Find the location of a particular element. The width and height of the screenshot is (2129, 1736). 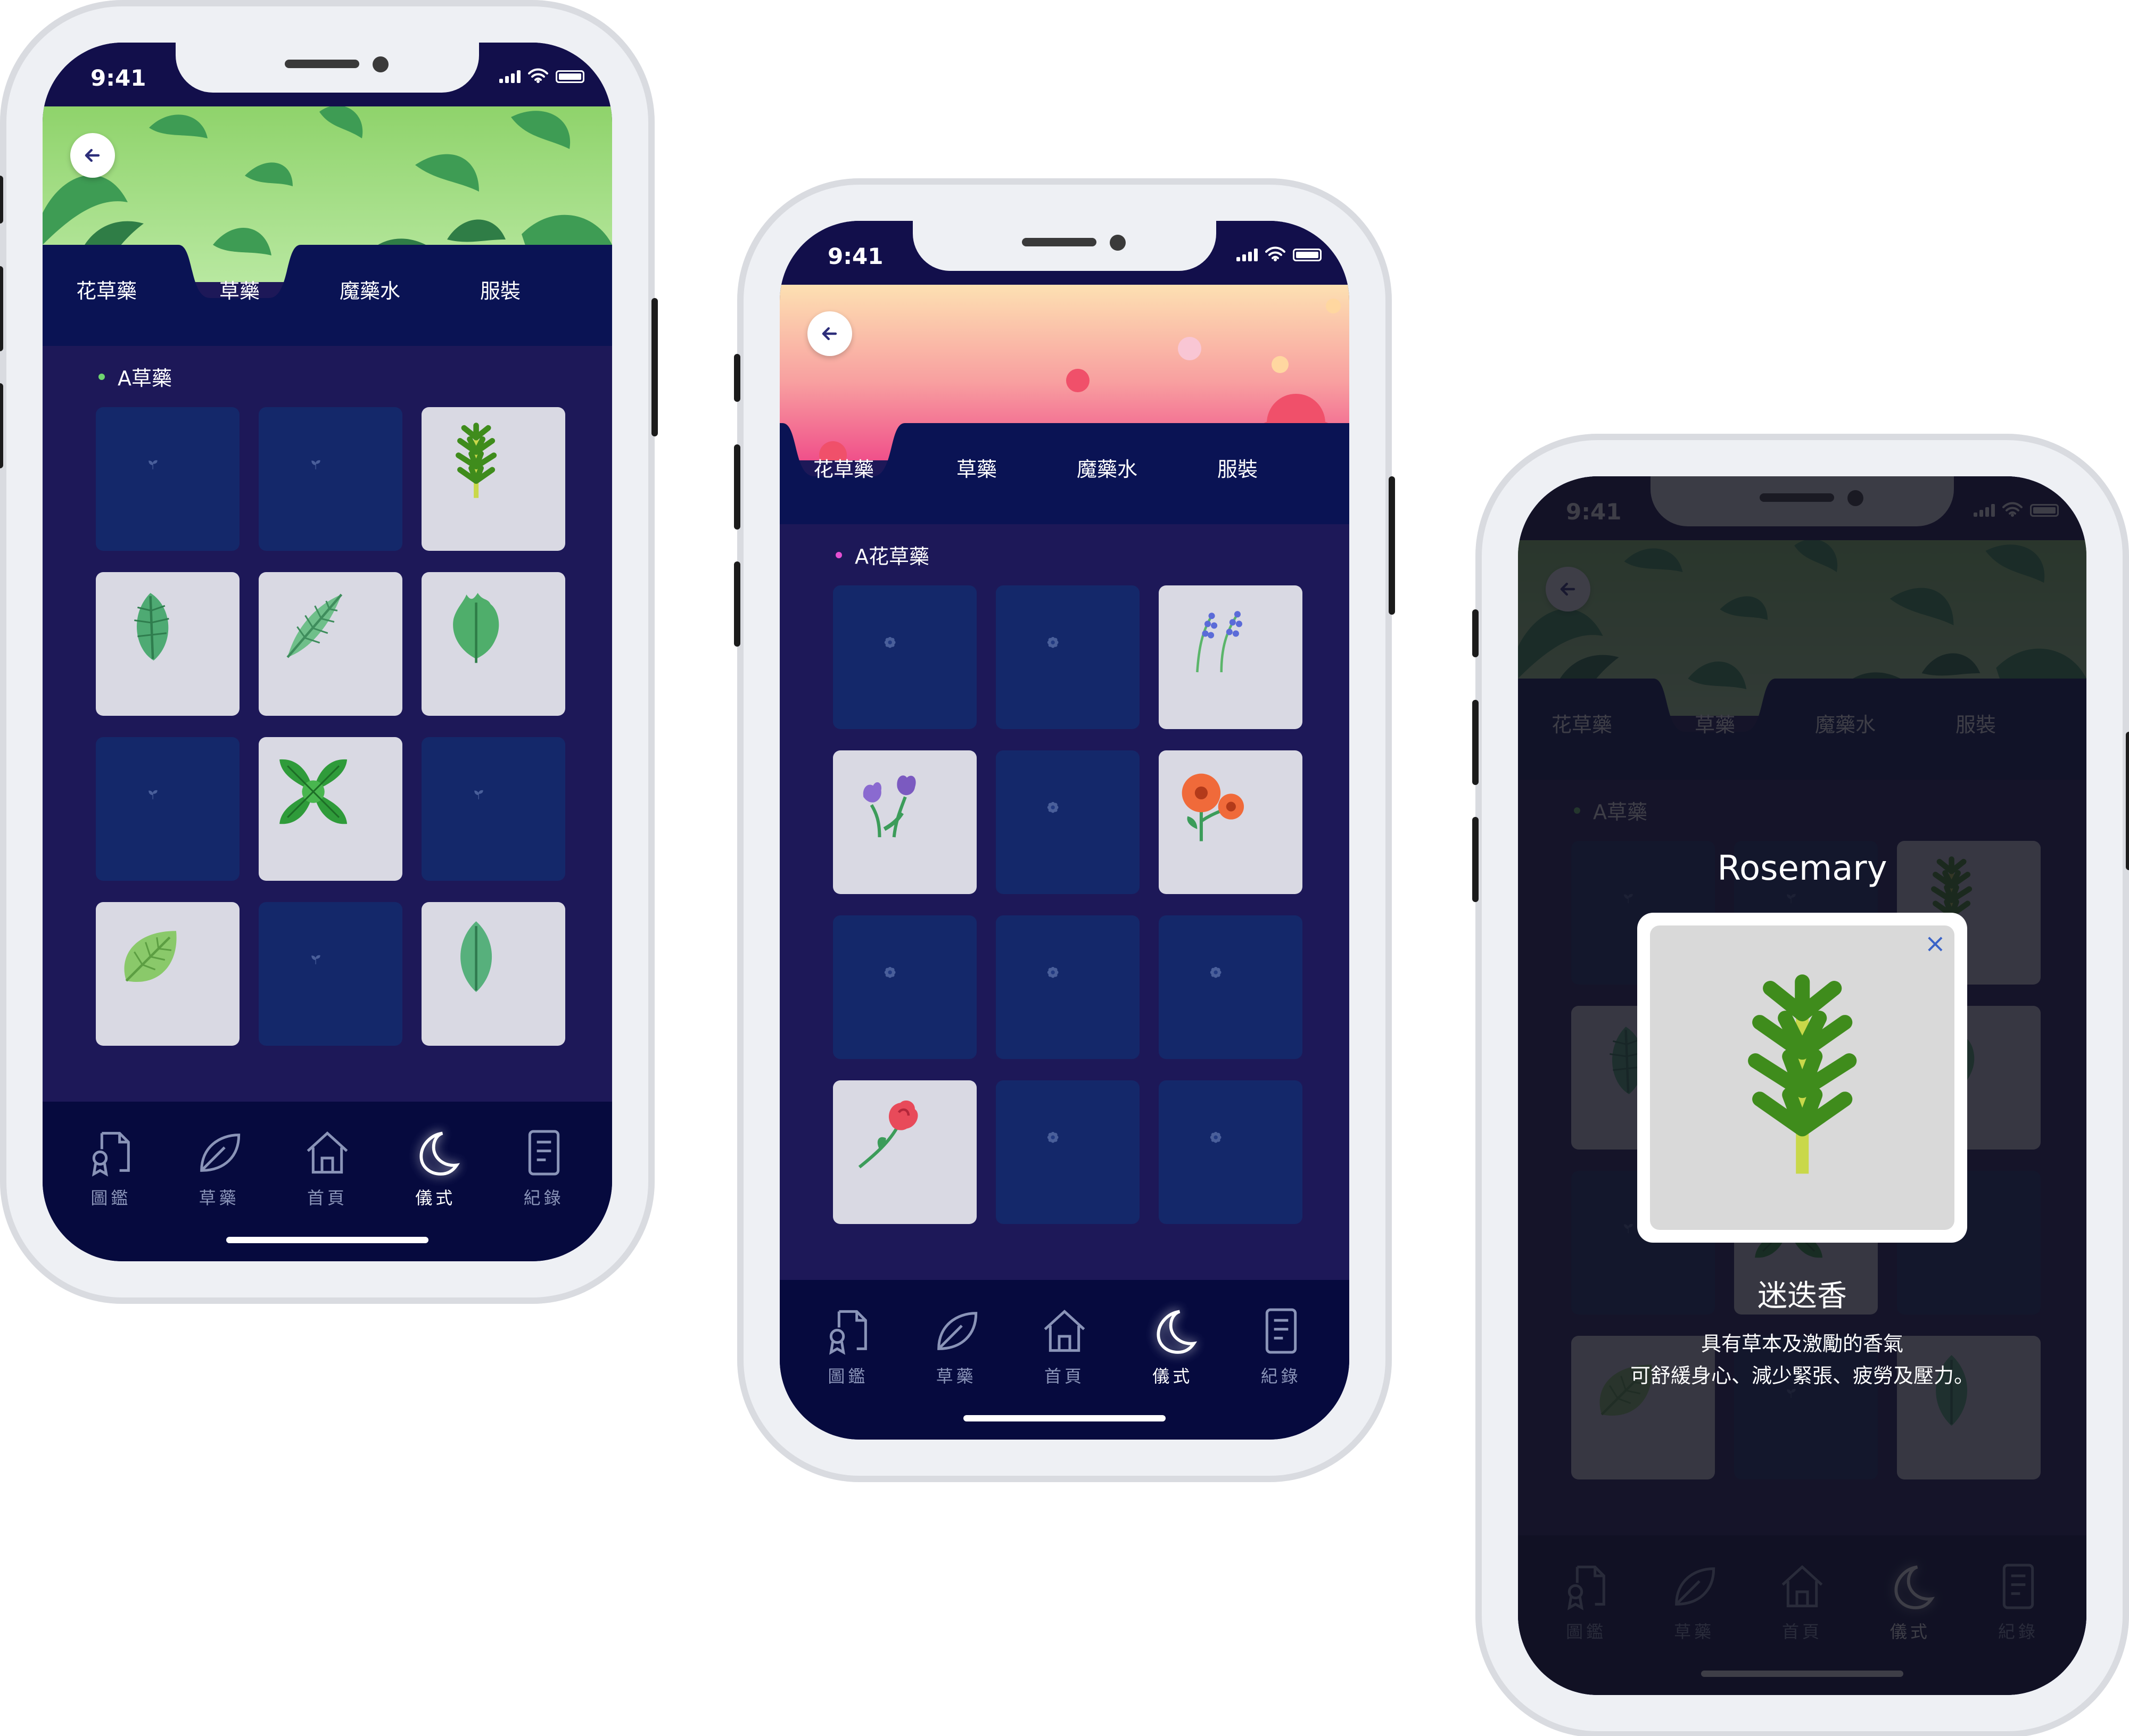

close-icon: × is located at coordinates (1935, 943).